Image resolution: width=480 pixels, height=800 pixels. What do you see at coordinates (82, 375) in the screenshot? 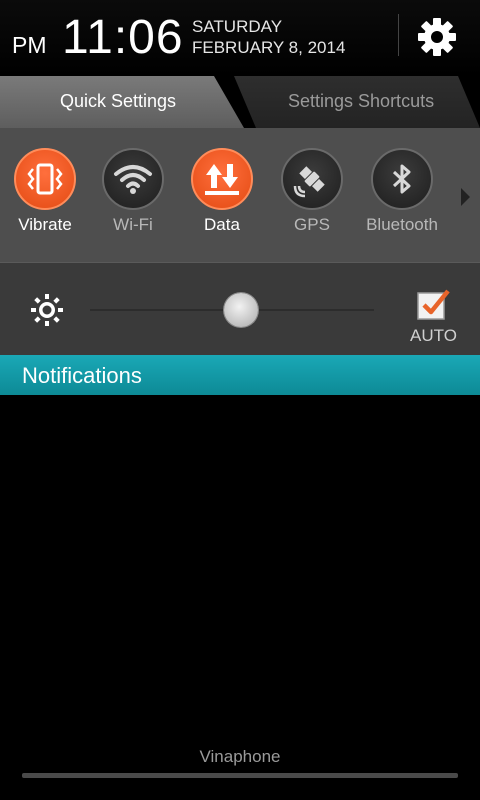
I see `notifications-title: Notifications` at bounding box center [82, 375].